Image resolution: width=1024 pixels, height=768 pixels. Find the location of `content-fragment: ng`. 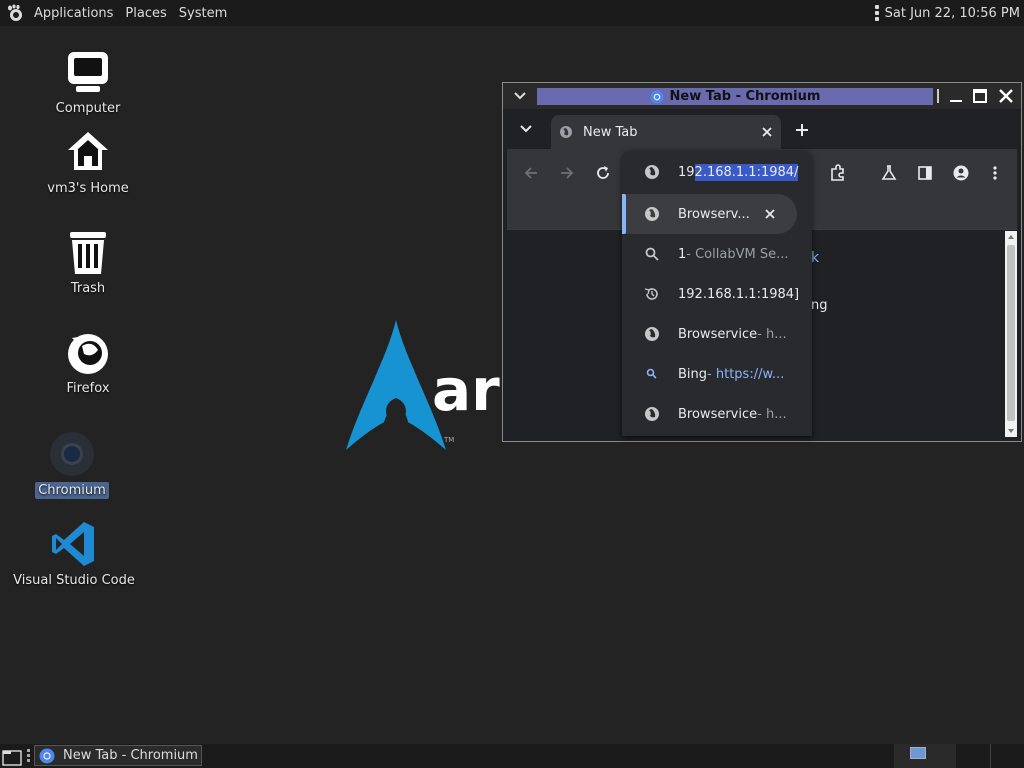

content-fragment: ng is located at coordinates (819, 305).